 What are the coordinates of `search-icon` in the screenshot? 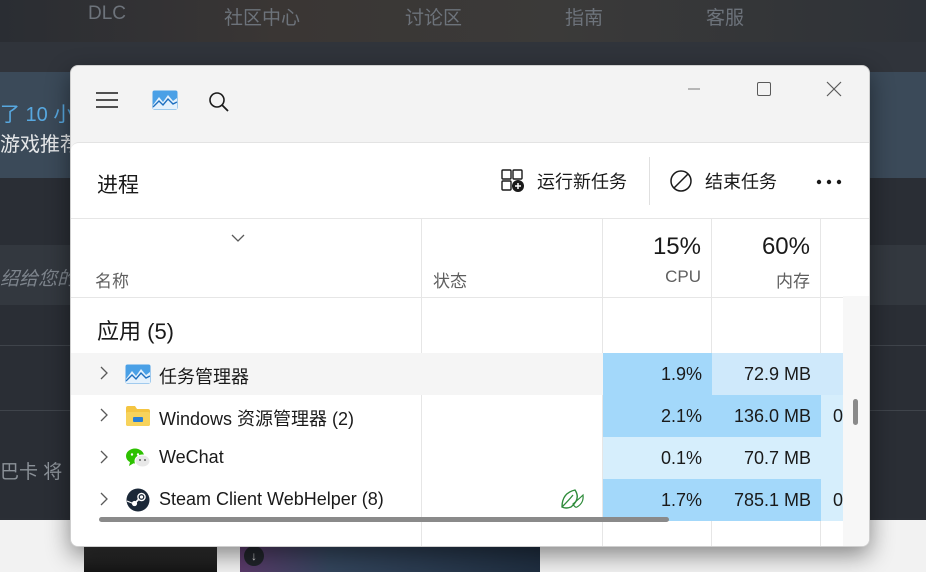 It's located at (219, 102).